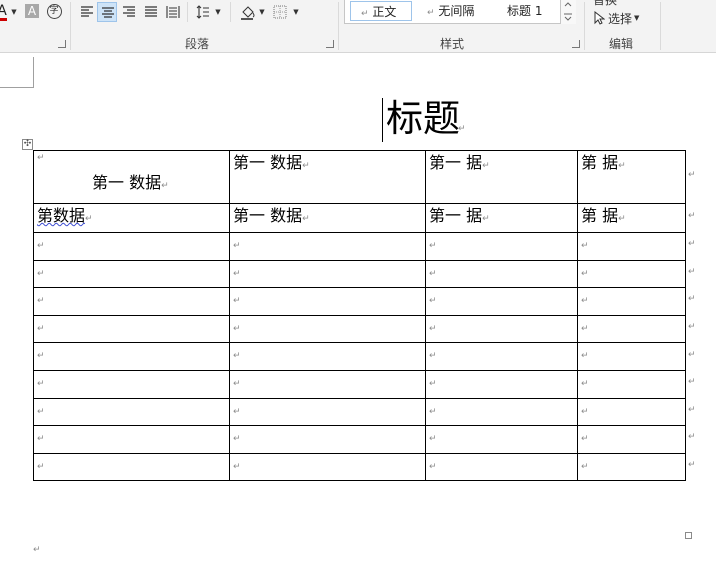 Image resolution: width=716 pixels, height=571 pixels. I want to click on table-row: 第数据↵ 第一 数据↵ 第一 据↵ 第 据↵, so click(359, 218).